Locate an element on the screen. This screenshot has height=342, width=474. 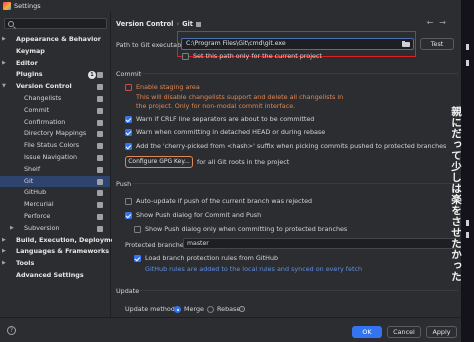
overlay-japanese-text: 親にだって少しは楽をさせたかった is located at coordinates (456, 194).